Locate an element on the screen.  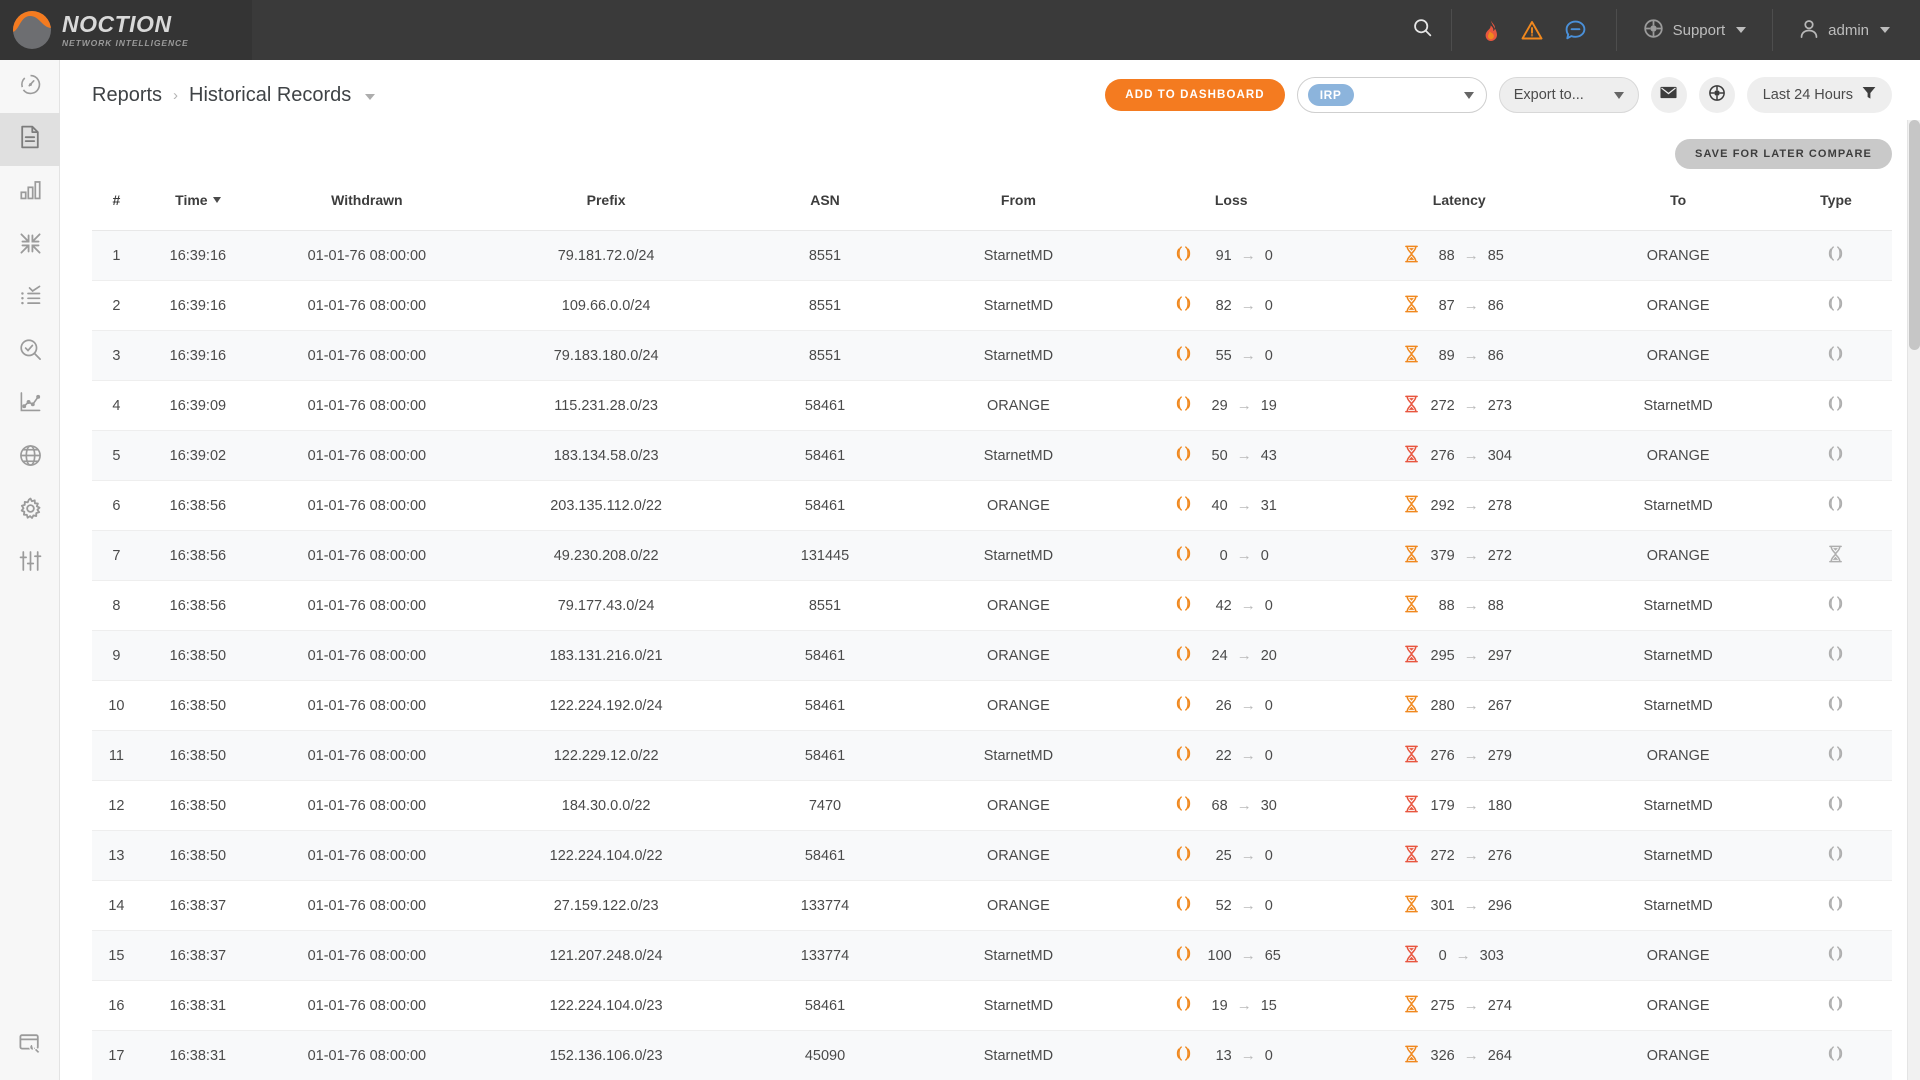
sidebar-item-reports is located at coordinates (30, 139).